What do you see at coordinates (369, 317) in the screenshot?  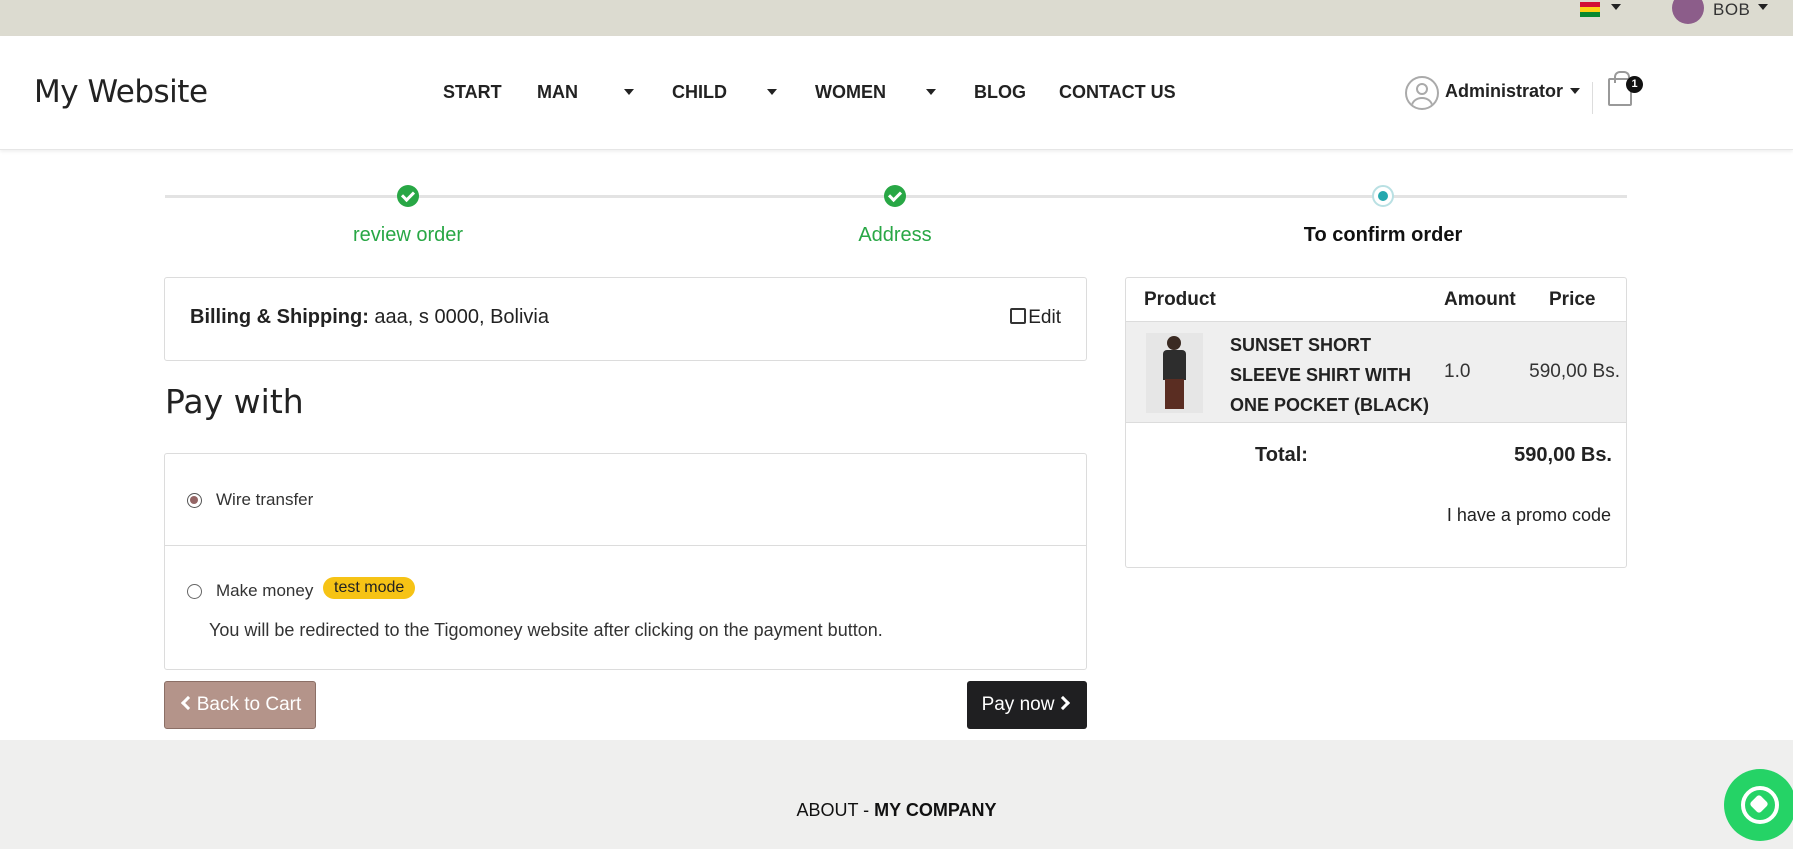 I see `billing-address: Billing & Shipping: aaa, s 0000, Bolivia` at bounding box center [369, 317].